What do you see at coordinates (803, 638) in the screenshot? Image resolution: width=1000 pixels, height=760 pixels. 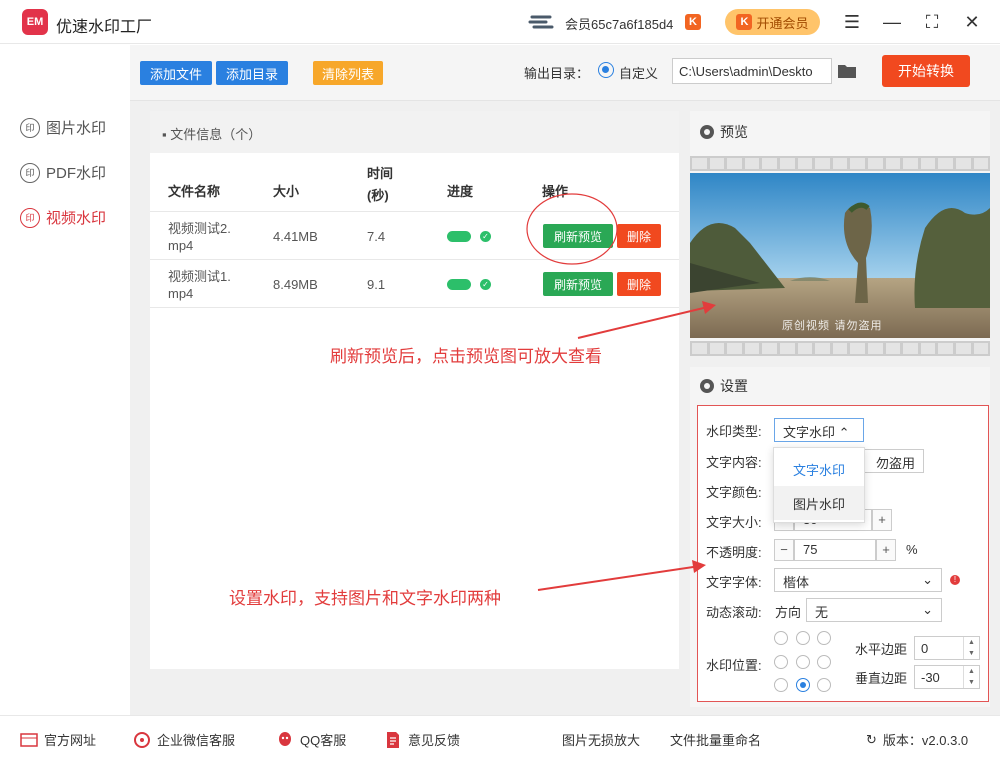 I see `position-top-center` at bounding box center [803, 638].